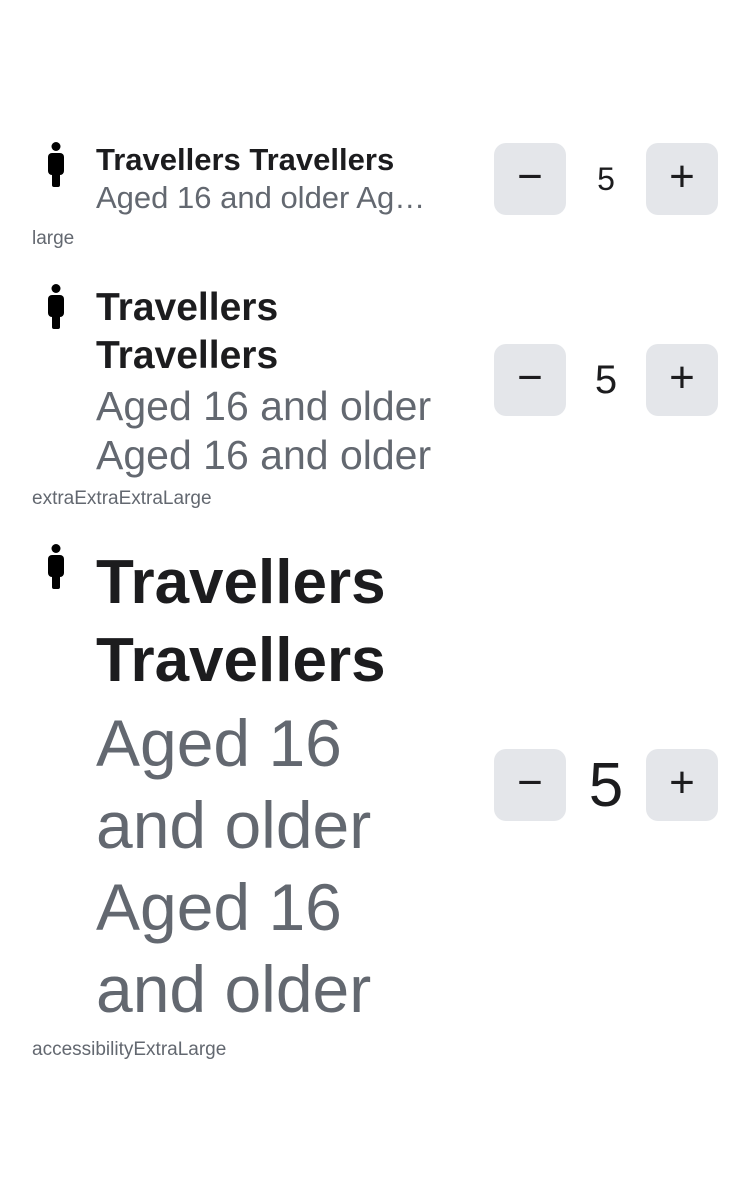 The image size is (750, 1200). I want to click on traveller-subtitle: Aged 16 and older Aged 16 and older, so click(268, 197).